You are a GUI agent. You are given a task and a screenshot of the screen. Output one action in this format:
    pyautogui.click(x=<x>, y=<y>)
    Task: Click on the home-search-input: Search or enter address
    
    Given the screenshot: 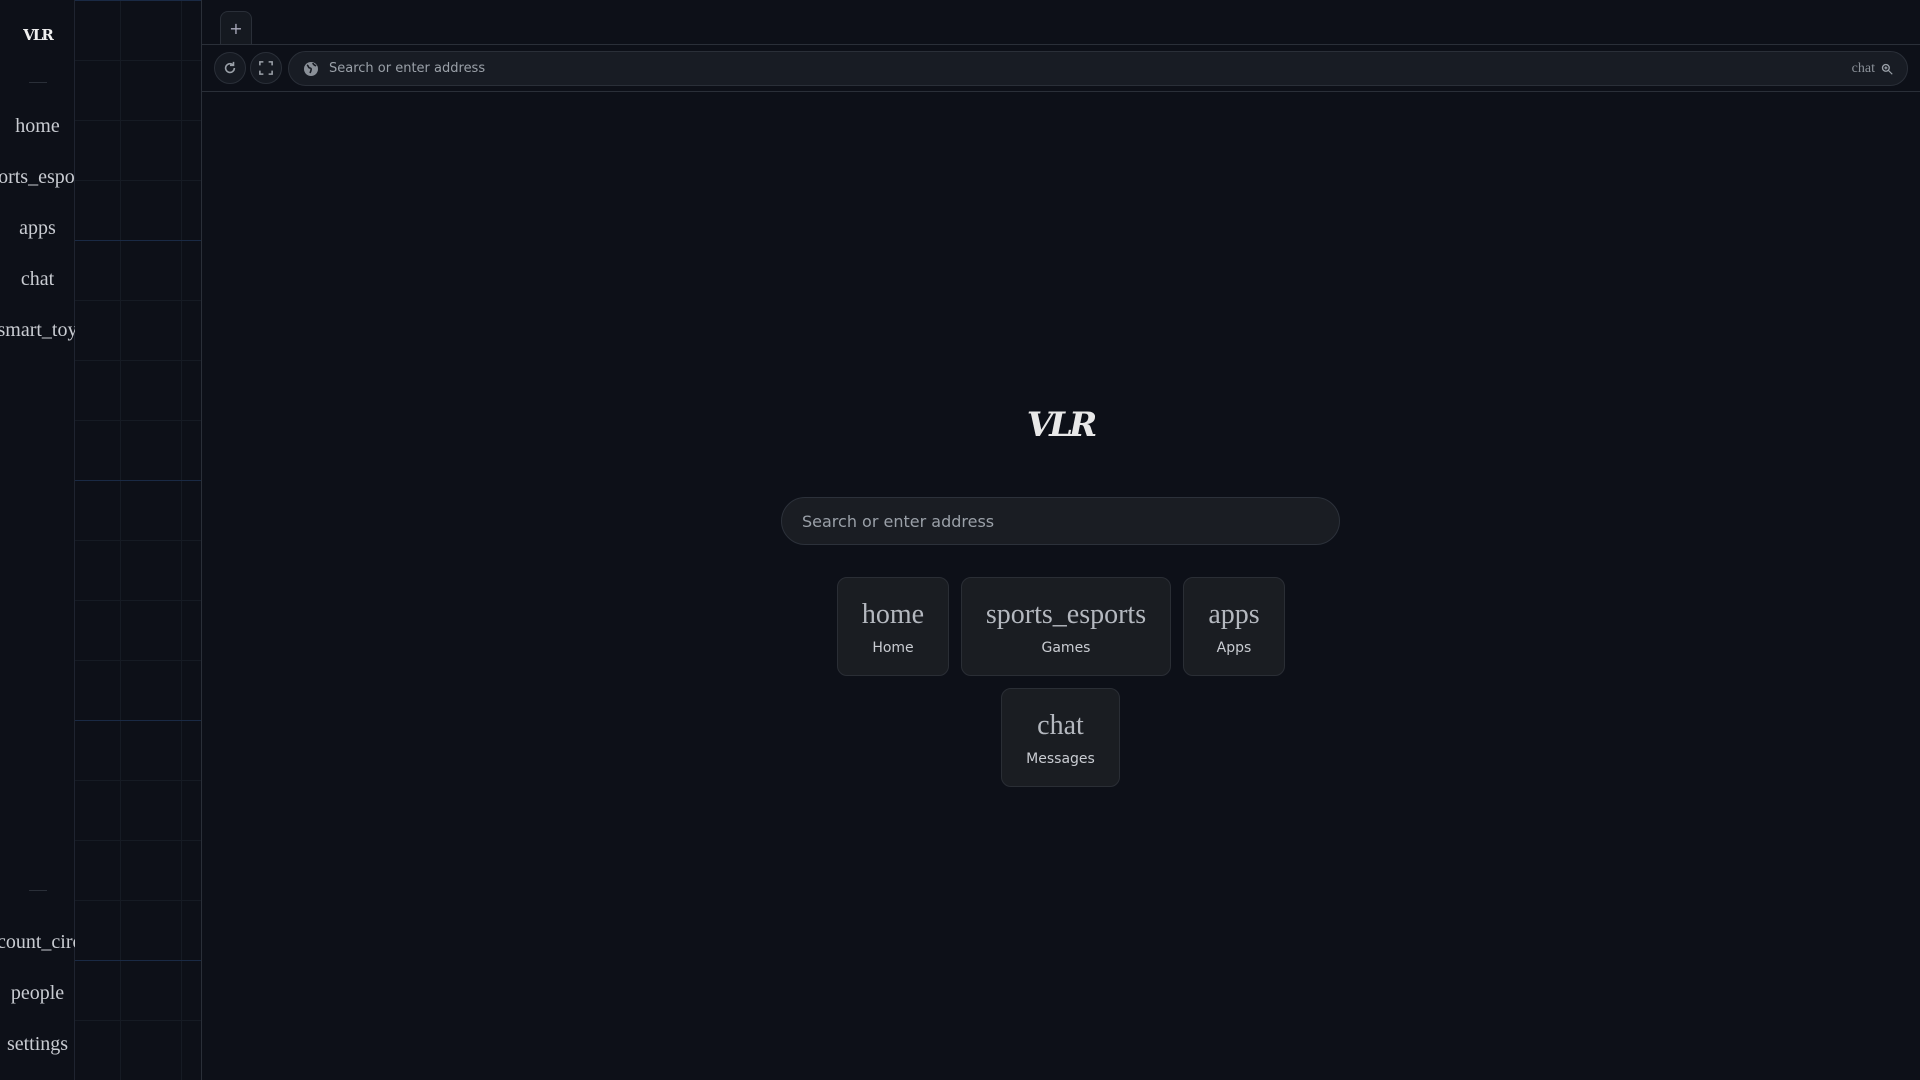 What is the action you would take?
    pyautogui.click(x=1060, y=521)
    